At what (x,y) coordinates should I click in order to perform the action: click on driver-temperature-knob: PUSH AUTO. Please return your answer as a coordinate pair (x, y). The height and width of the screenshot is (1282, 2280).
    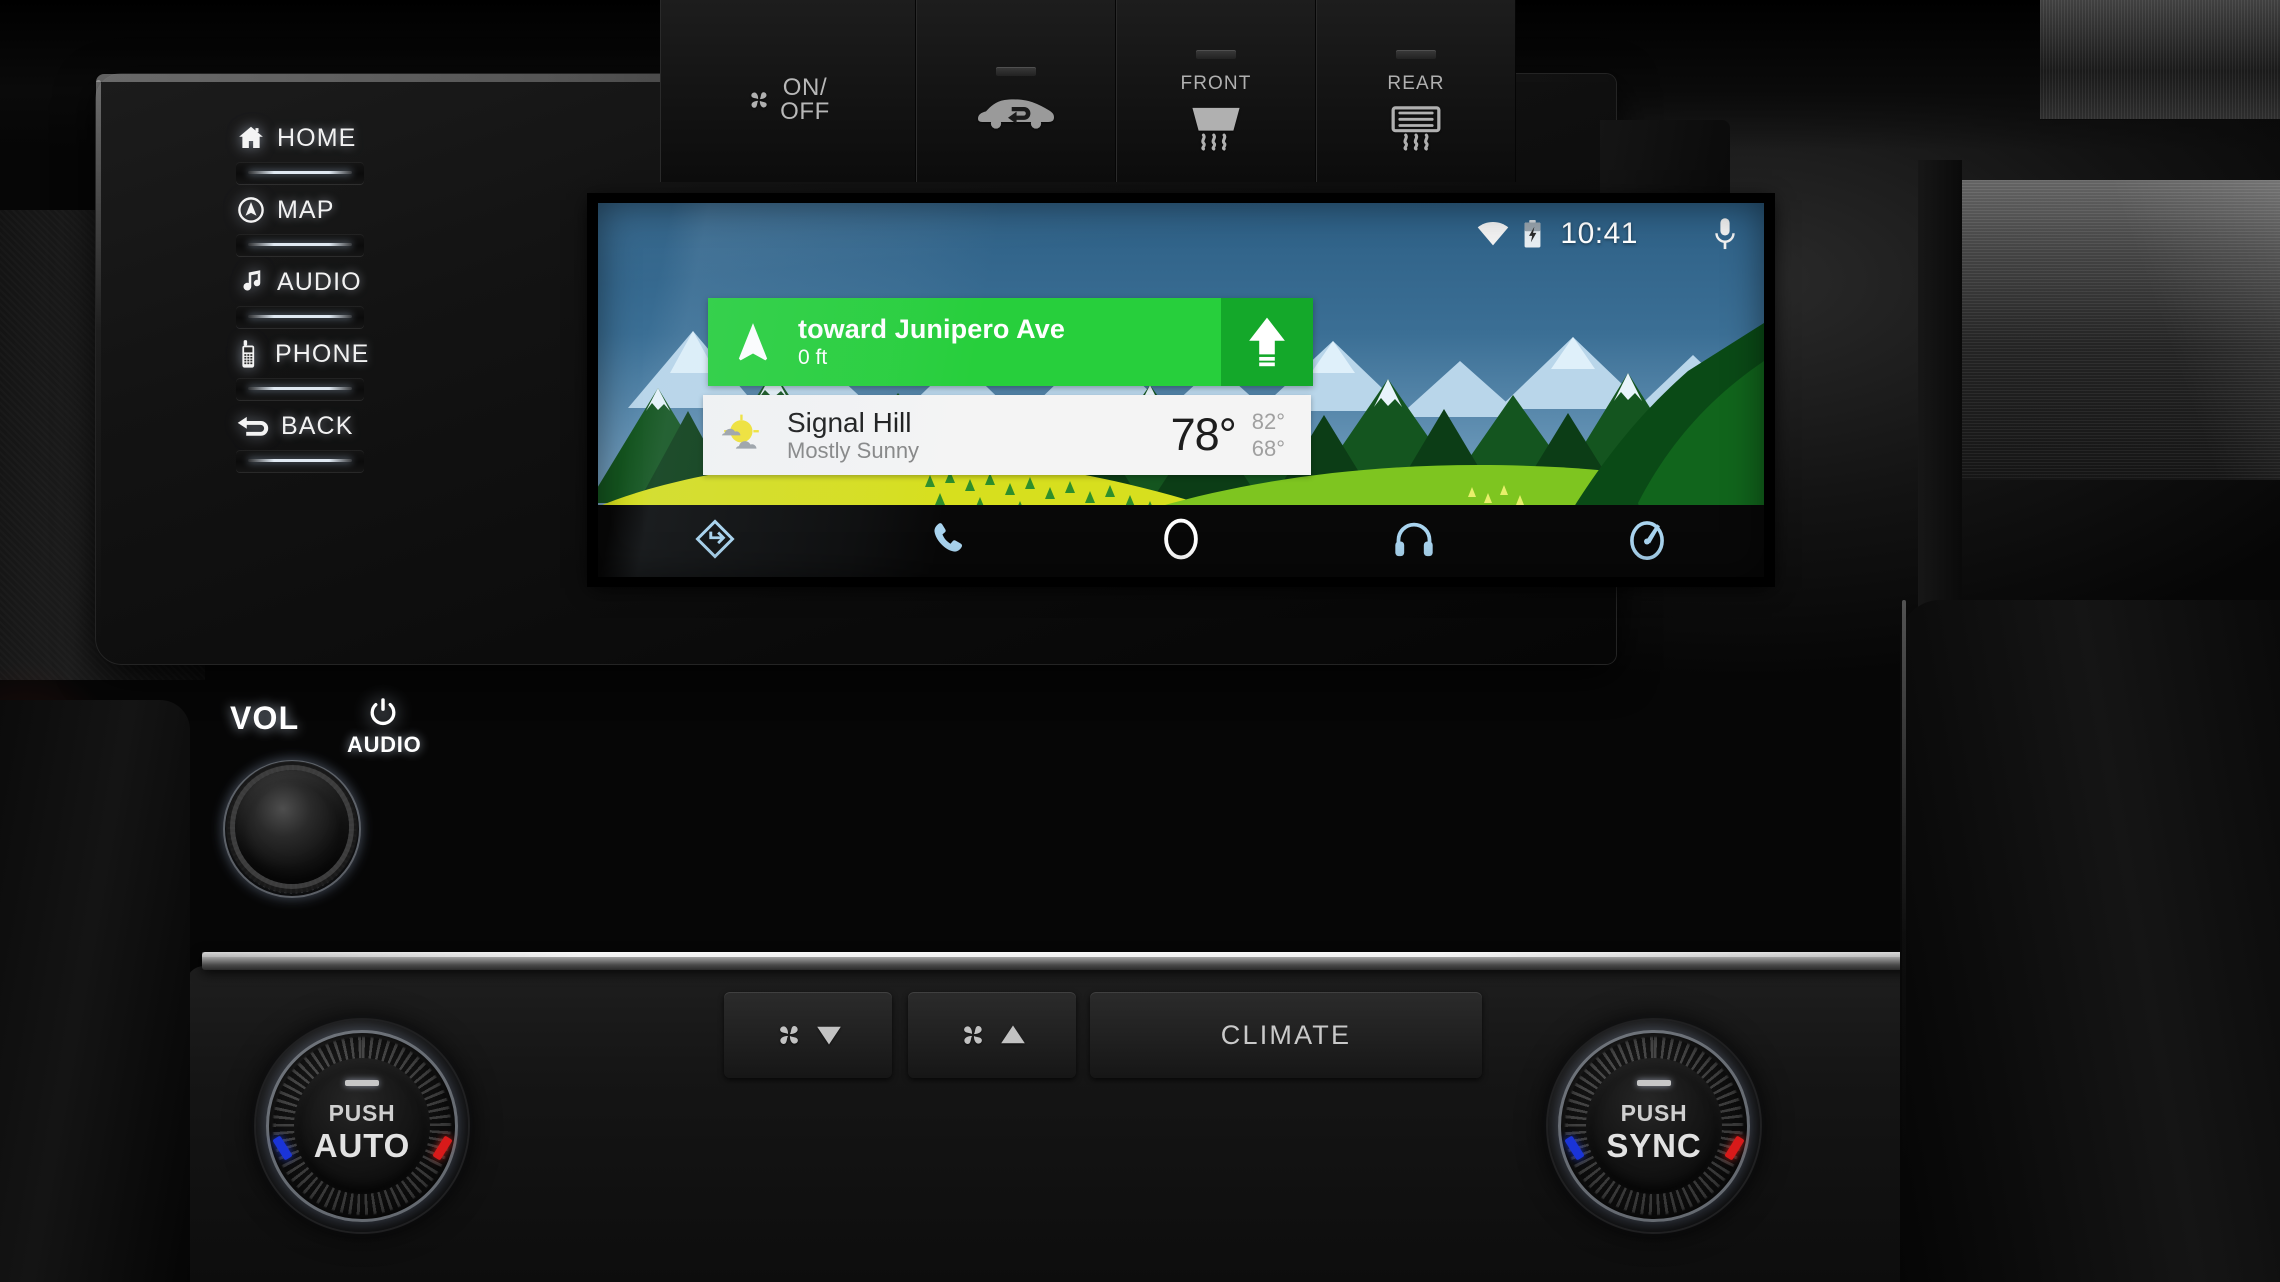
    Looking at the image, I should click on (362, 1126).